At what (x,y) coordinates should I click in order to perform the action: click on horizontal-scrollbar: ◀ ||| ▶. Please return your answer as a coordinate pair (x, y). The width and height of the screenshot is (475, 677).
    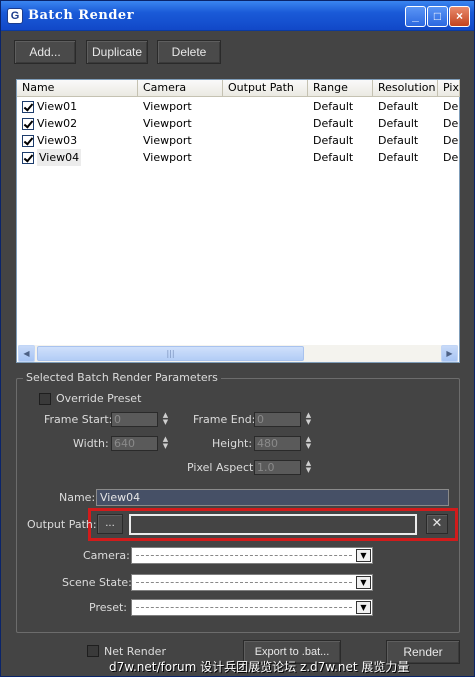
    Looking at the image, I should click on (238, 353).